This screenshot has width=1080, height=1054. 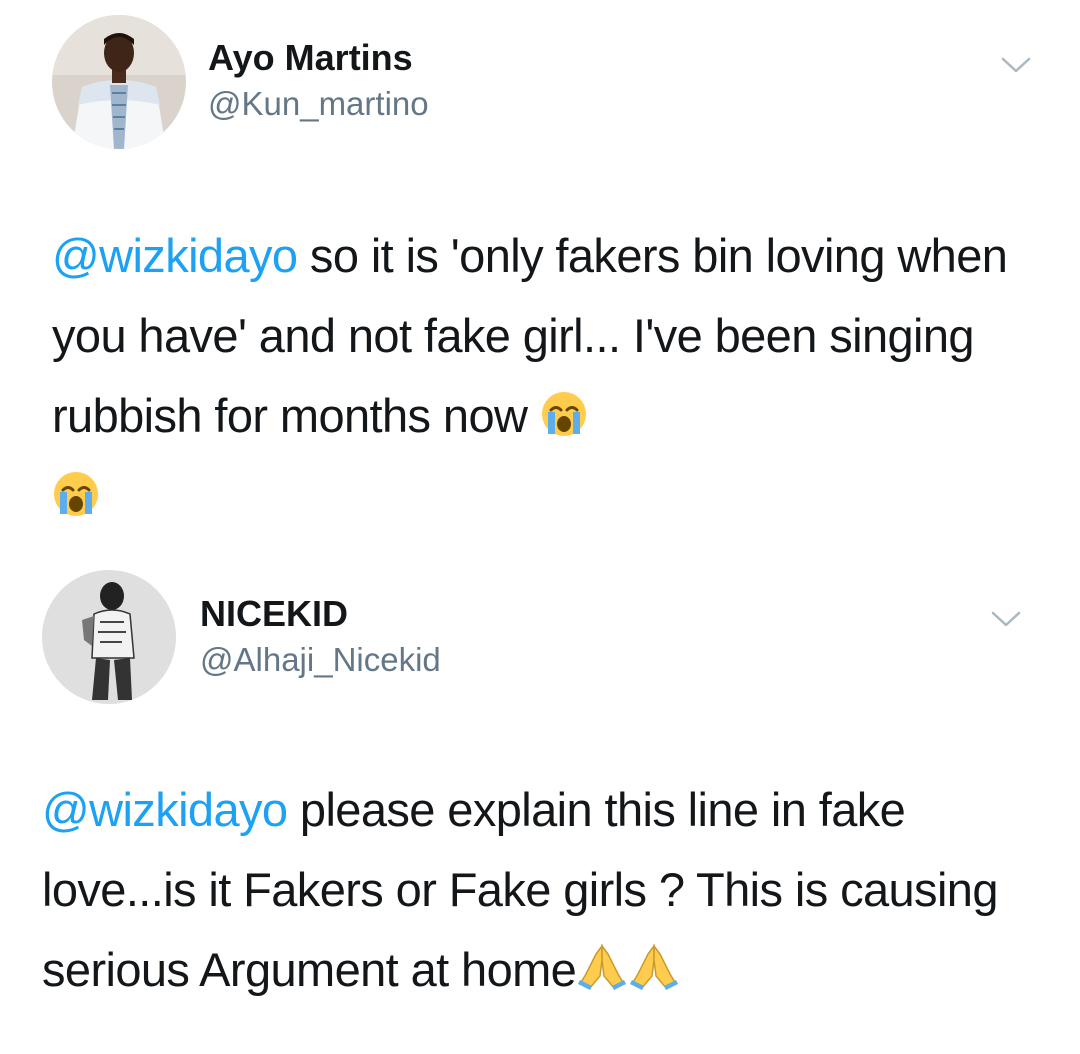 I want to click on author-handle: @Kun_martino, so click(x=318, y=104).